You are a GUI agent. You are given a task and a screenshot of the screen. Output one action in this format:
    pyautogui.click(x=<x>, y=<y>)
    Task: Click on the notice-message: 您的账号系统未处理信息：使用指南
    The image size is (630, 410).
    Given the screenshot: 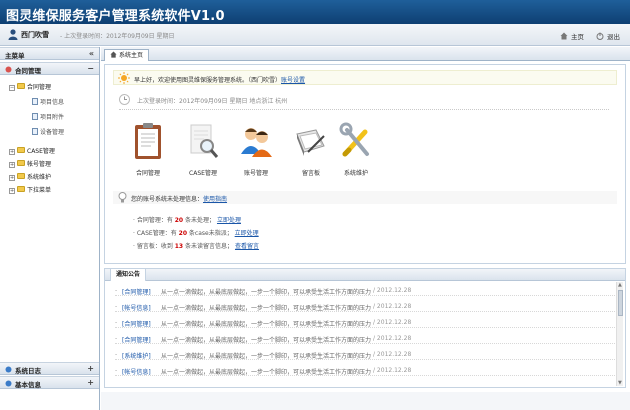 What is the action you would take?
    pyautogui.click(x=179, y=198)
    